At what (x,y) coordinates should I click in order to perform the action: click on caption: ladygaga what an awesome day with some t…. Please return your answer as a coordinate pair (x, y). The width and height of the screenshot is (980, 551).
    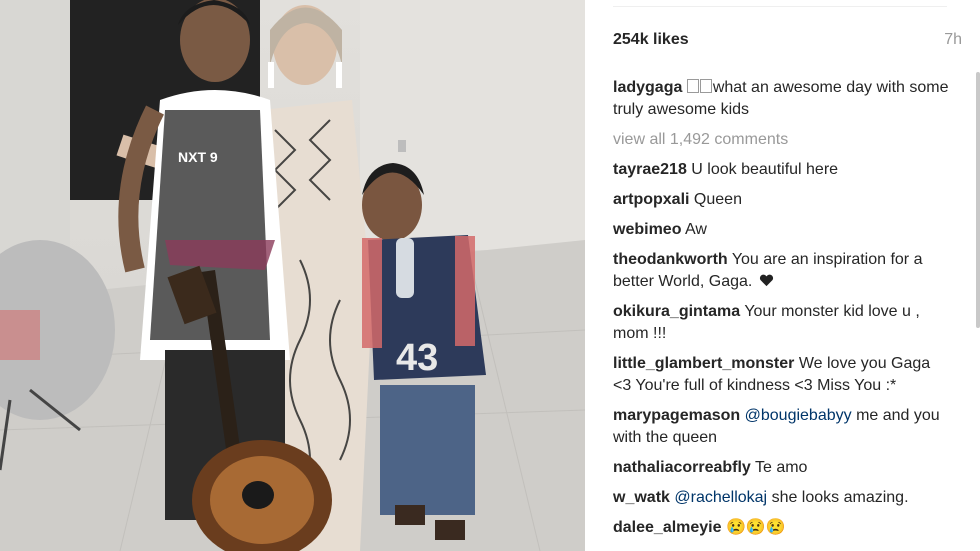
    Looking at the image, I should click on (781, 99).